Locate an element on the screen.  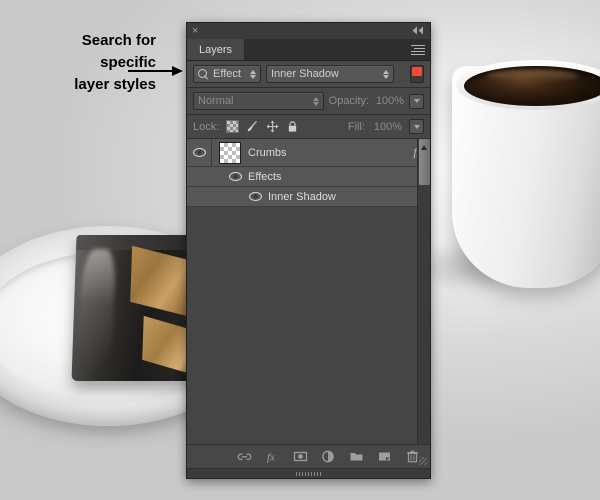
layers-bottom-toolbar: fx is located at coordinates (308, 456).